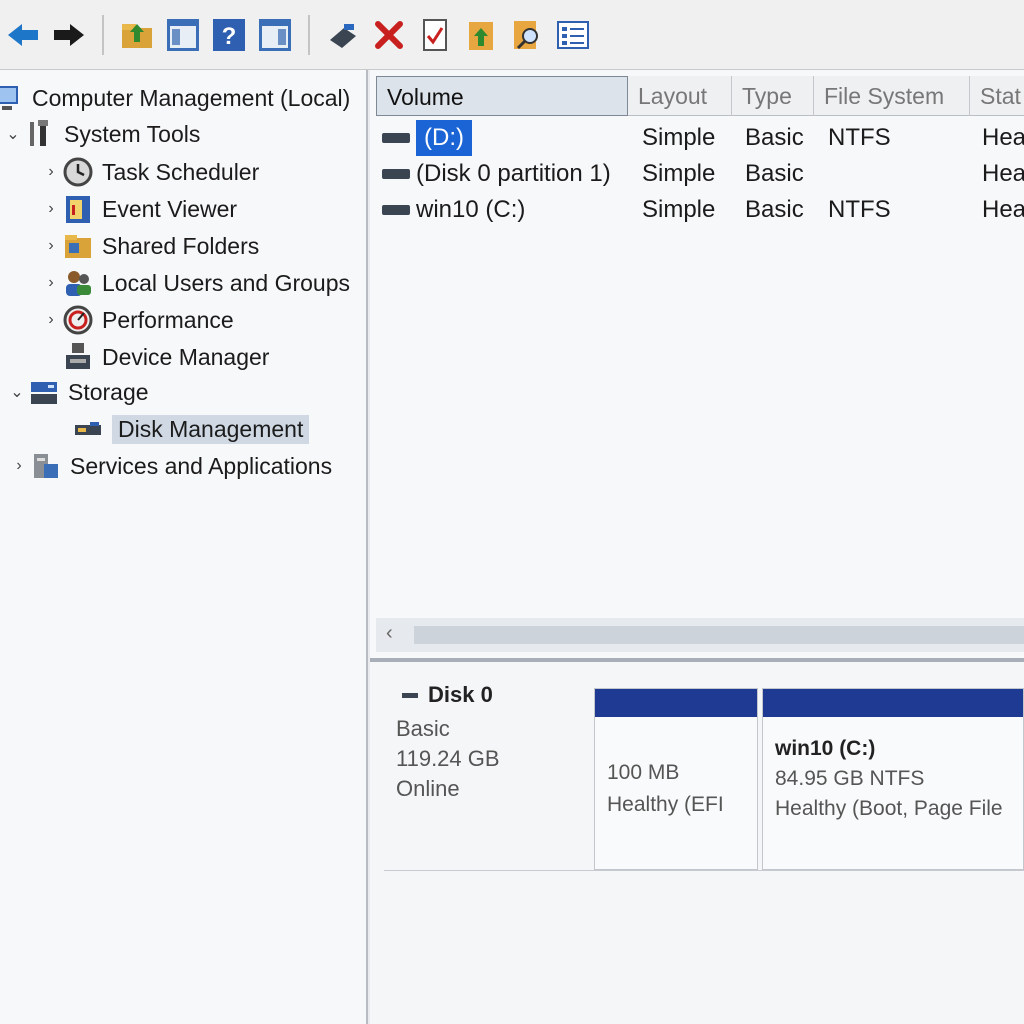  What do you see at coordinates (165, 357) in the screenshot?
I see `tree-item-device-manager: Device Manager` at bounding box center [165, 357].